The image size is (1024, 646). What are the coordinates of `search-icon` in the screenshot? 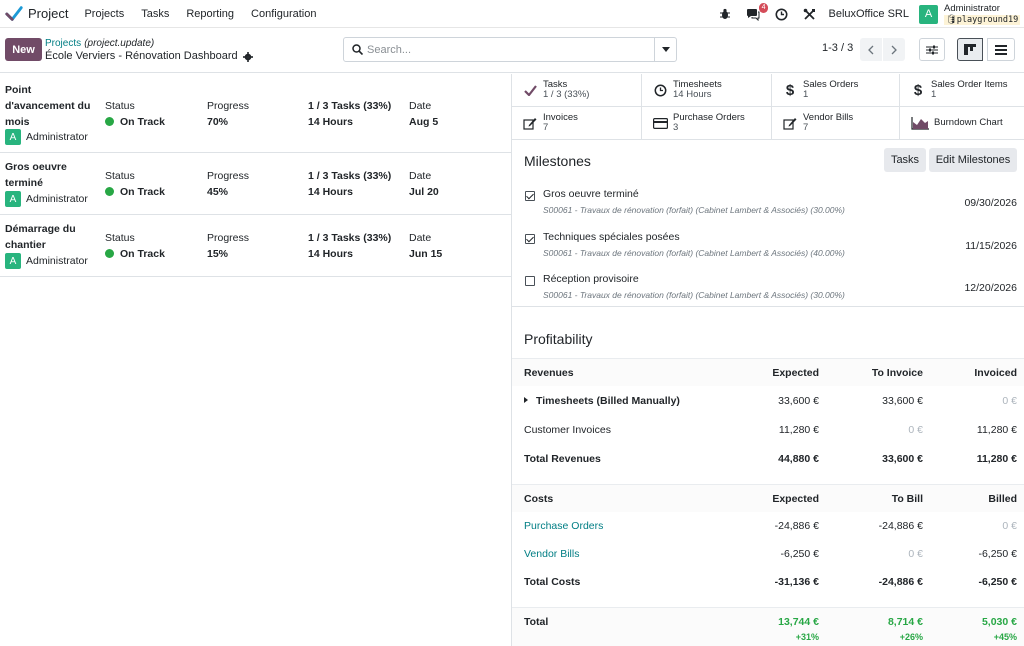 It's located at (357, 49).